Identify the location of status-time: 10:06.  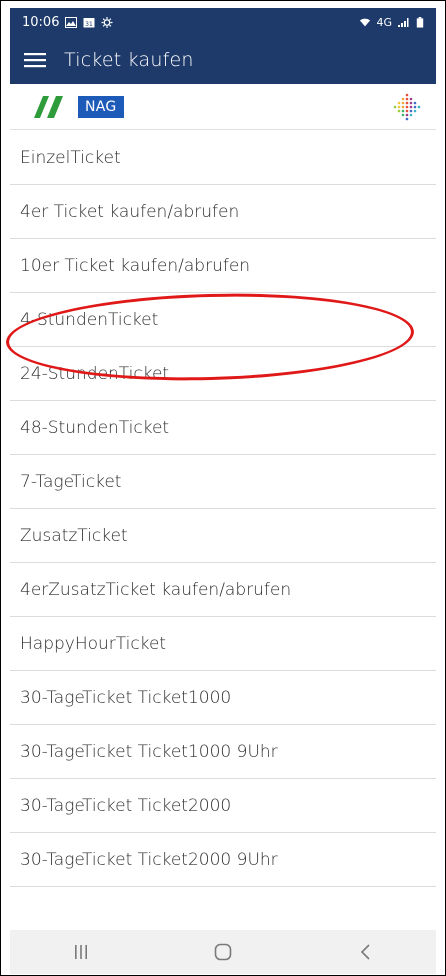
(41, 22).